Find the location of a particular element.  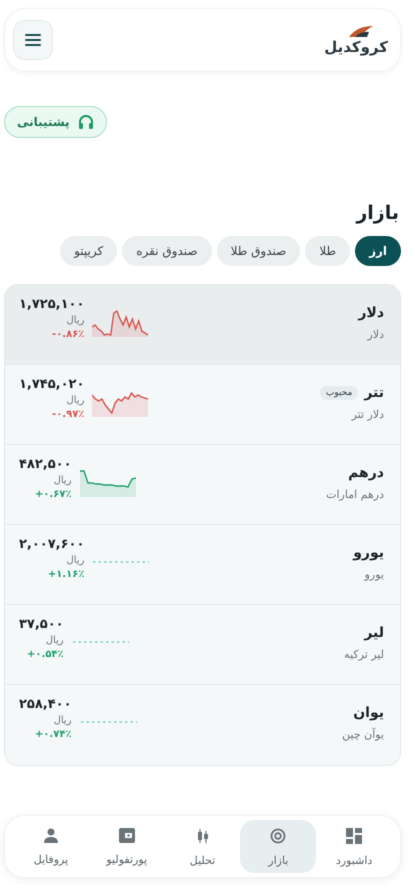

currency-subtitle: یوآن چین is located at coordinates (363, 734).